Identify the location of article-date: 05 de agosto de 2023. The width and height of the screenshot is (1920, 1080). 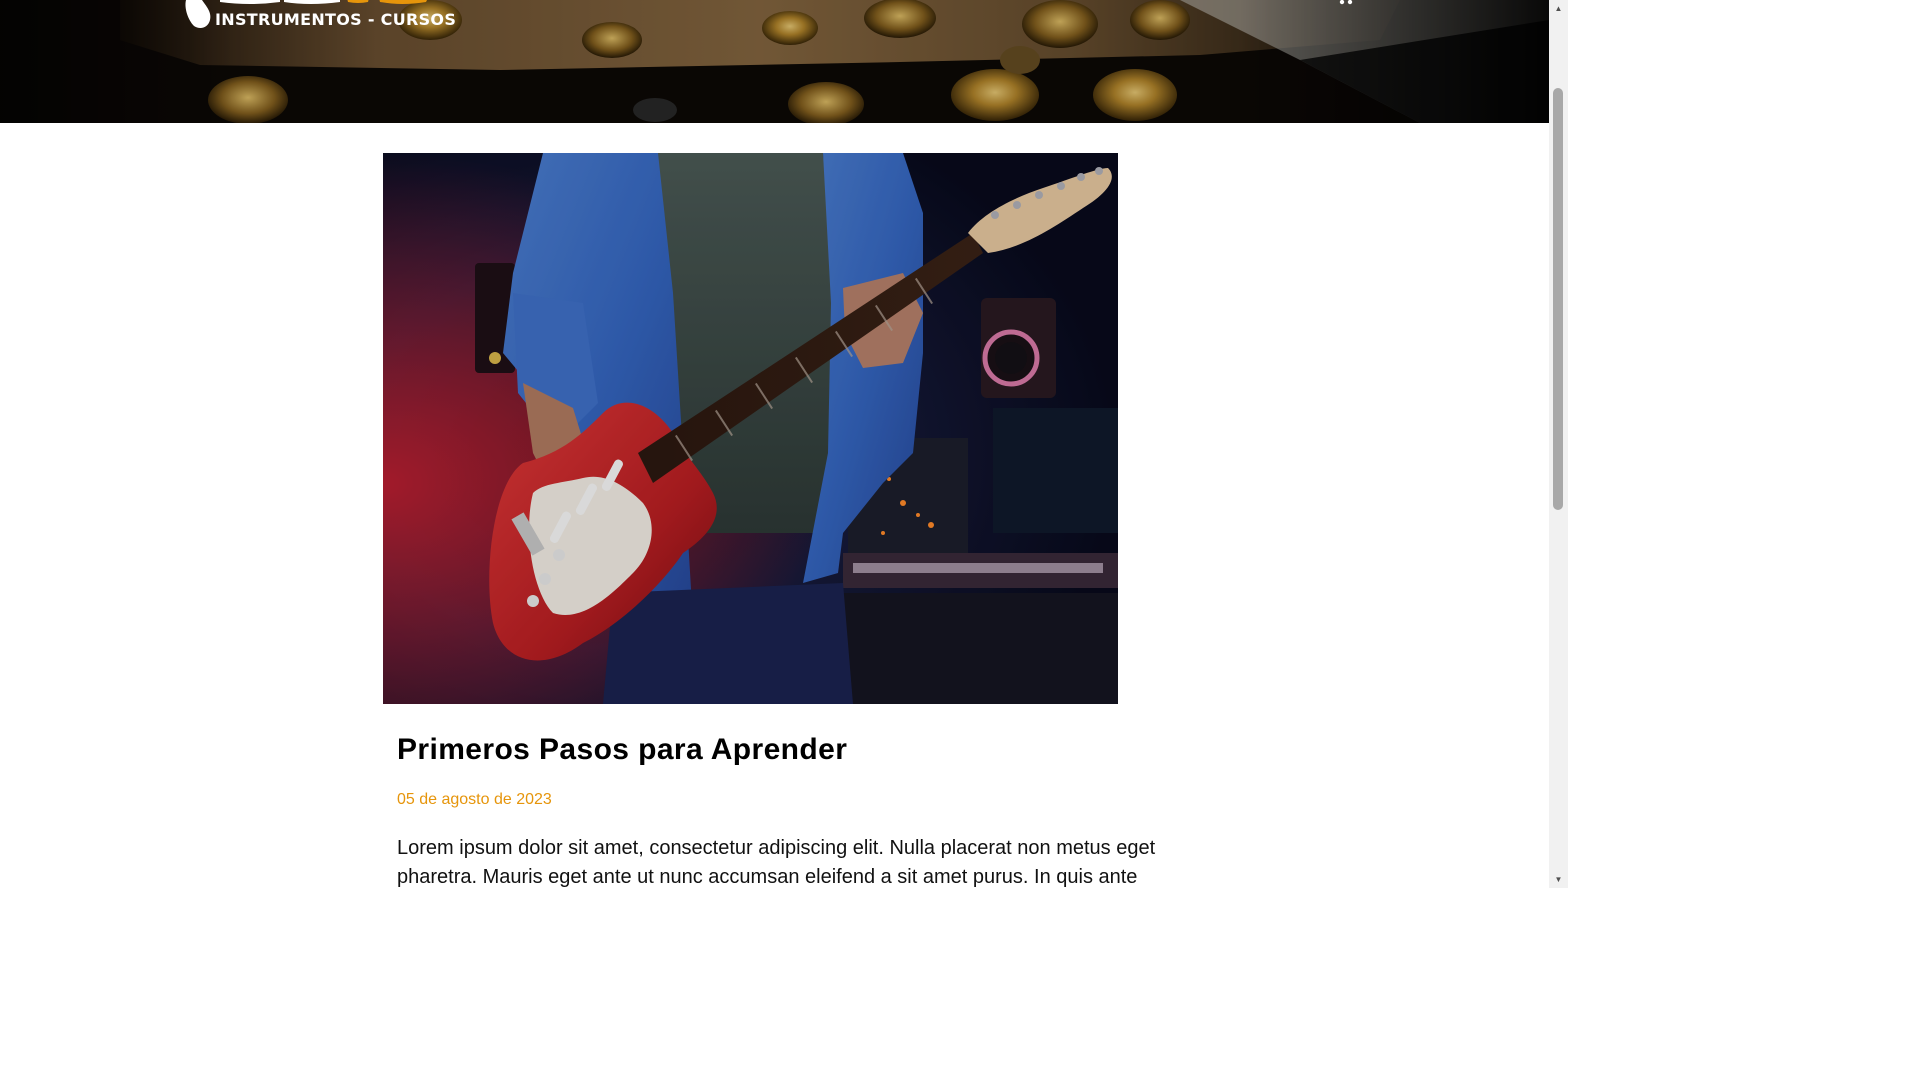
(474, 799).